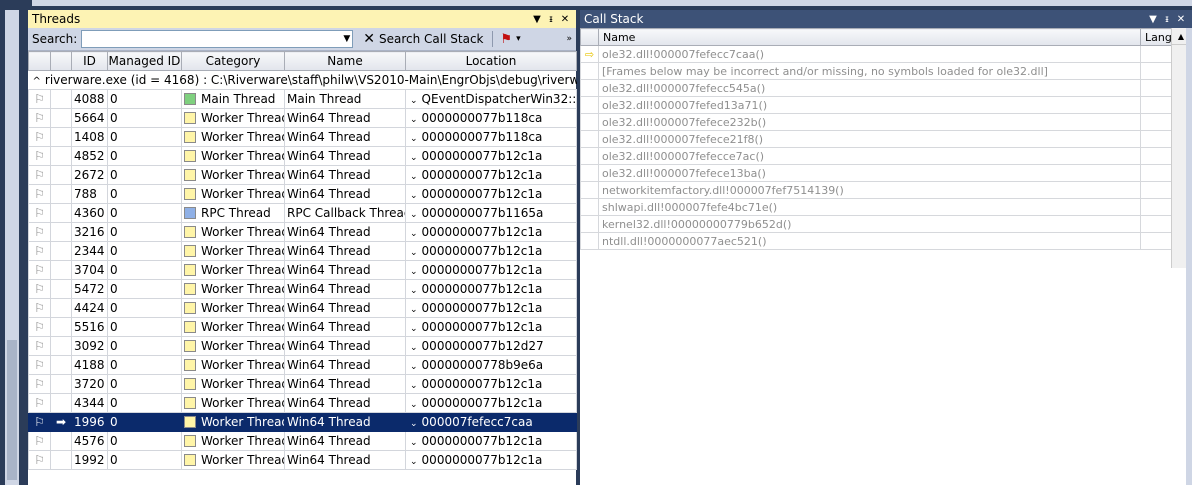  What do you see at coordinates (39, 61) in the screenshot?
I see `flag-column-header` at bounding box center [39, 61].